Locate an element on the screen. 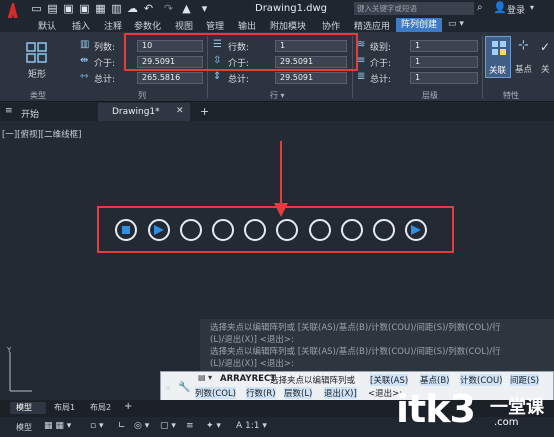 The height and width of the screenshot is (437, 554). row-grip-arrow-icon is located at coordinates (159, 230).